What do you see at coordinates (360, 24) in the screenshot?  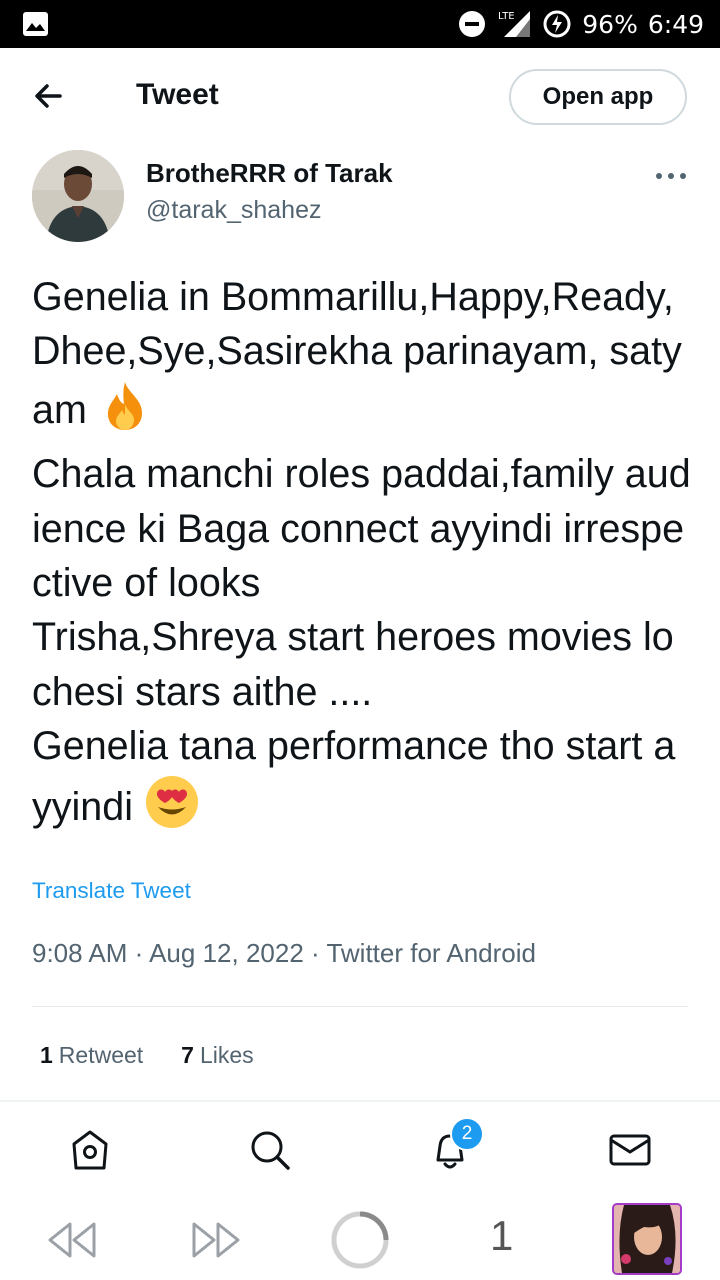 I see `status-bar: LTE 96% 6:49` at bounding box center [360, 24].